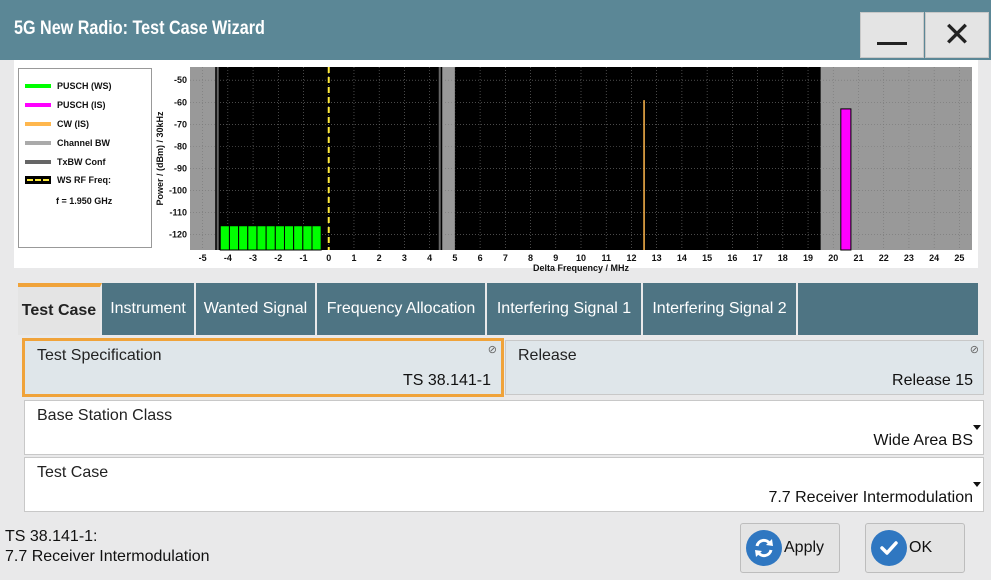 This screenshot has width=991, height=580. Describe the element at coordinates (404, 258) in the screenshot. I see `x-tick-label: 3` at that location.